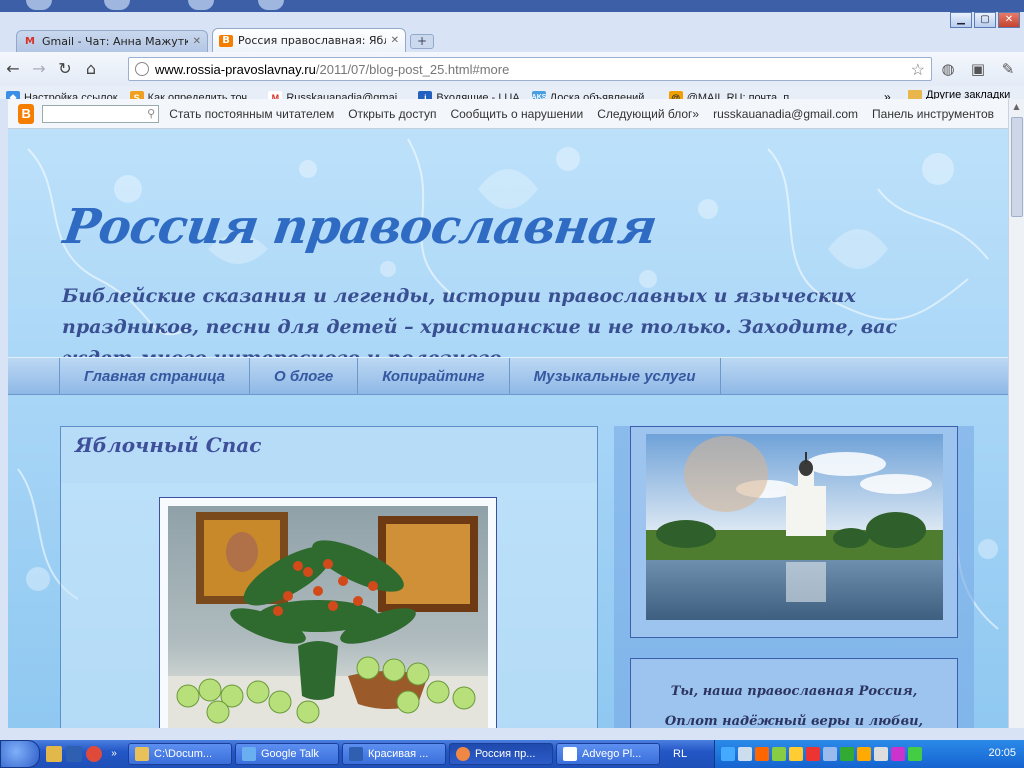  Describe the element at coordinates (114, 754) in the screenshot. I see `quick-launch-overflow-icon: »` at that location.